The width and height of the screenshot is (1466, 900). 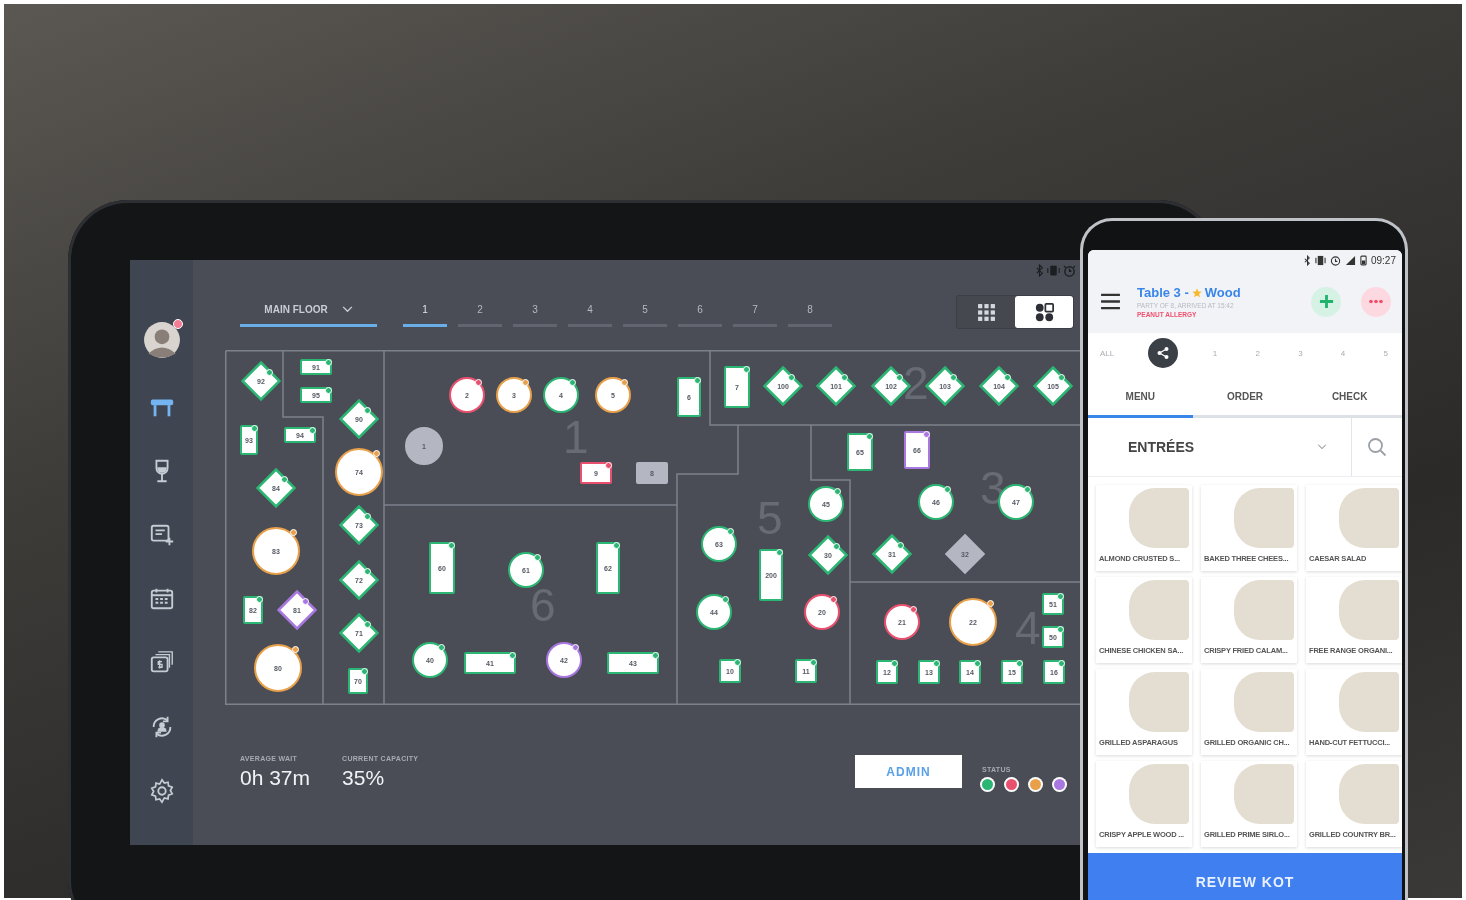 I want to click on section-tab: 3, so click(x=535, y=311).